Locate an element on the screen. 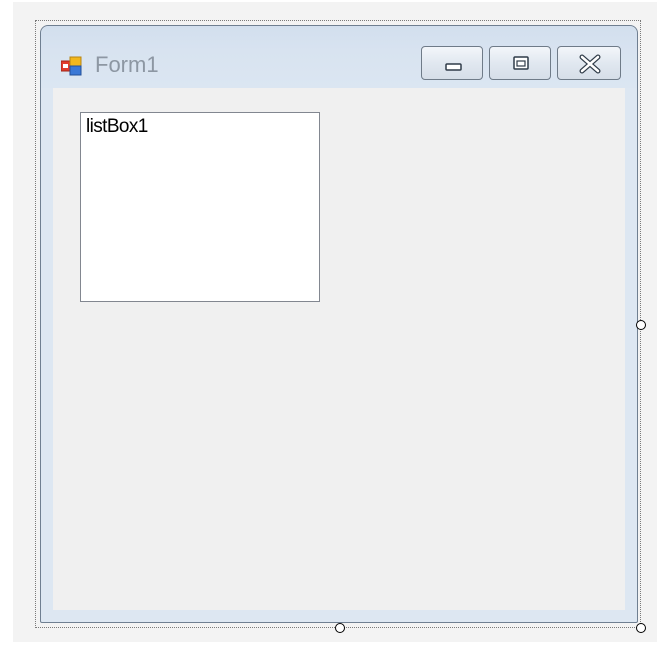 The image size is (657, 650). maximize-icon is located at coordinates (521, 63).